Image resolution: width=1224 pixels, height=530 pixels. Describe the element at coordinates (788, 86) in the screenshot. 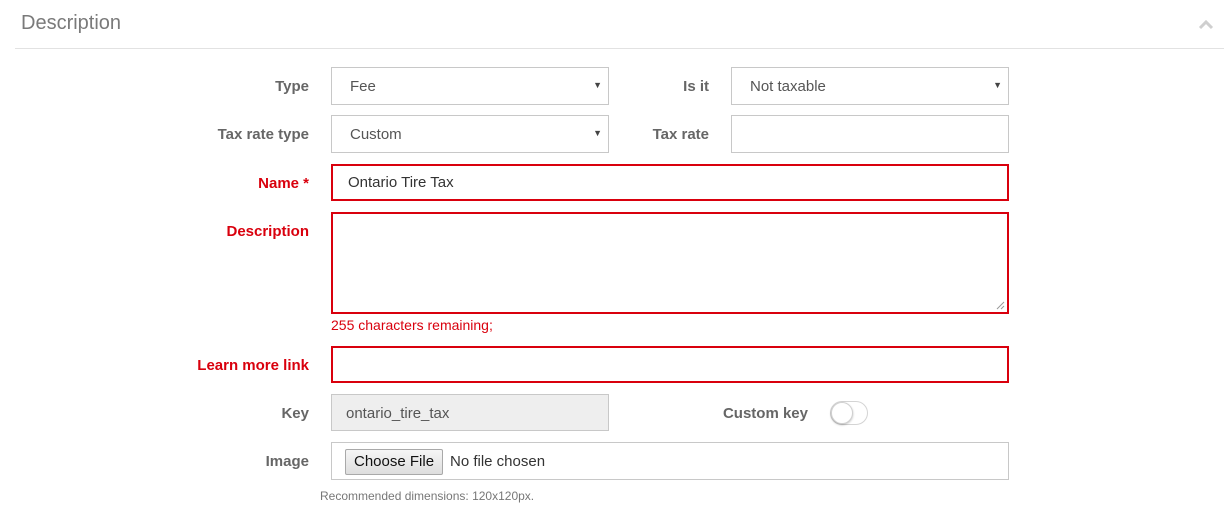

I see `is-it-value: Not taxable` at that location.